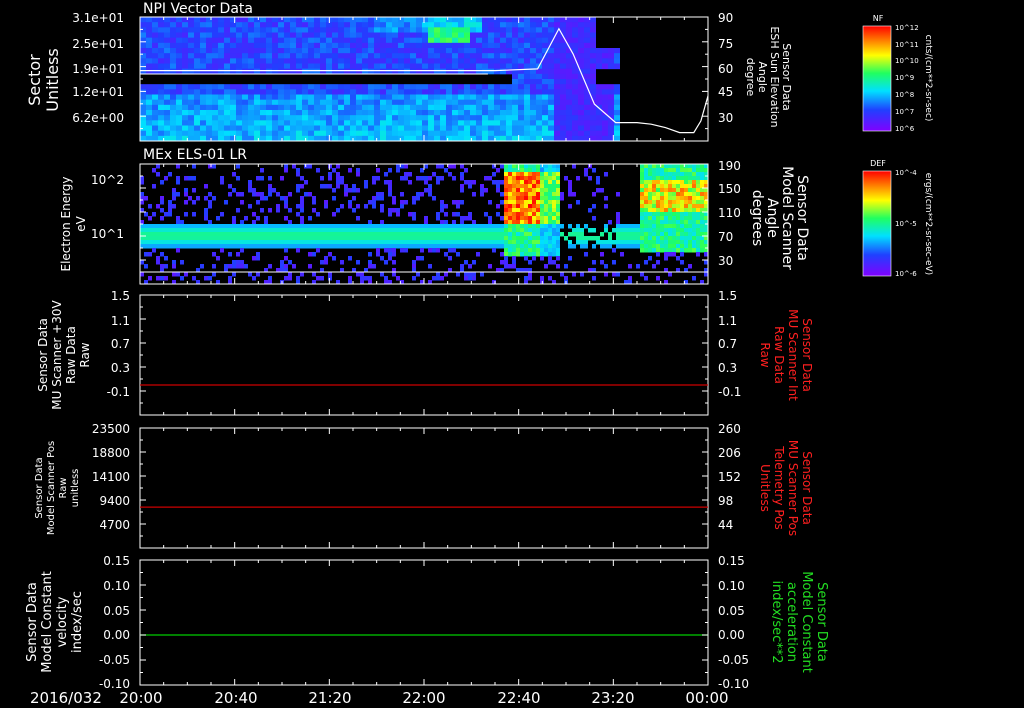 Image resolution: width=1024 pixels, height=708 pixels. Describe the element at coordinates (85, 354) in the screenshot. I see `axis-title-line: Raw` at that location.